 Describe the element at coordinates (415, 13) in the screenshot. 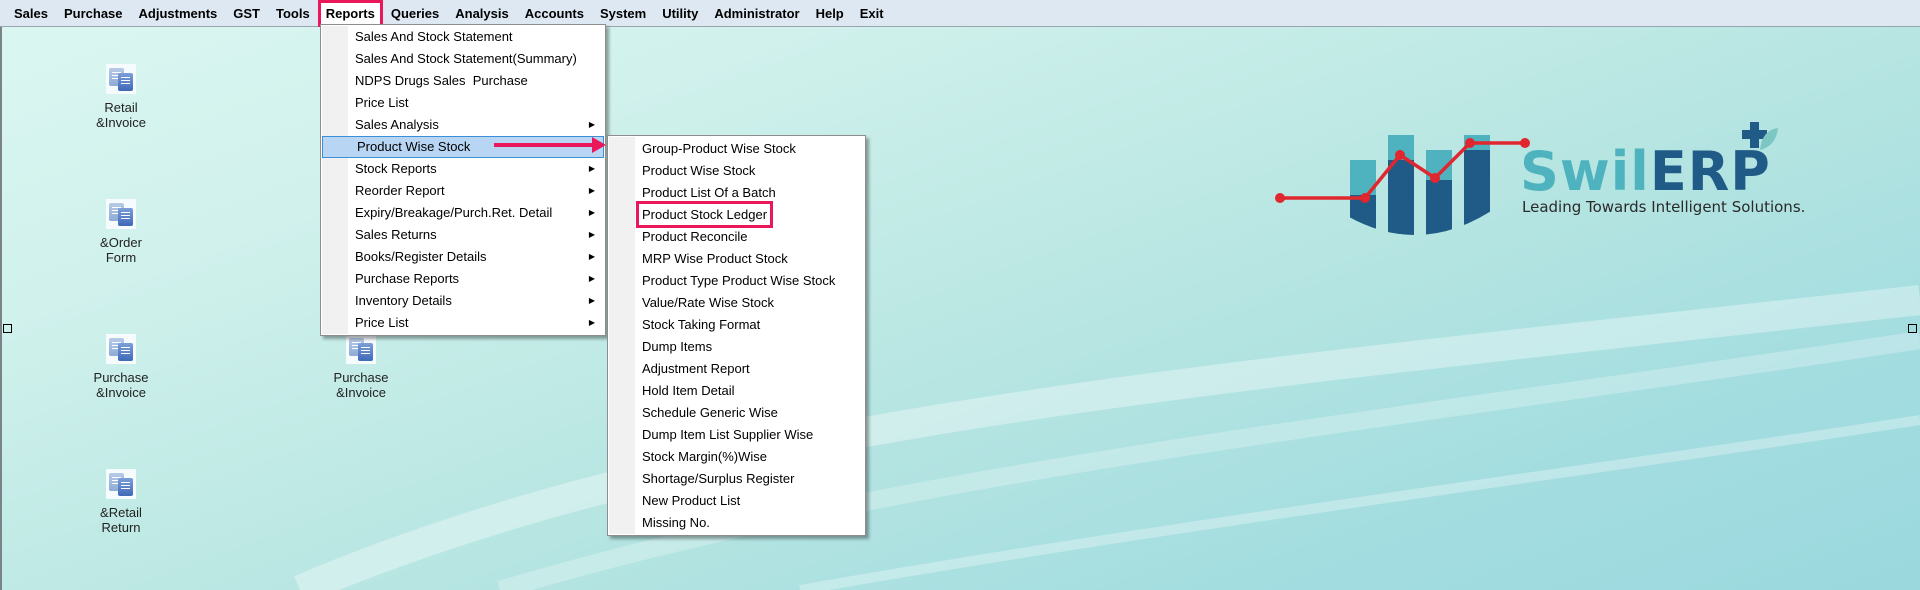

I see `menu-queries: Queries` at that location.